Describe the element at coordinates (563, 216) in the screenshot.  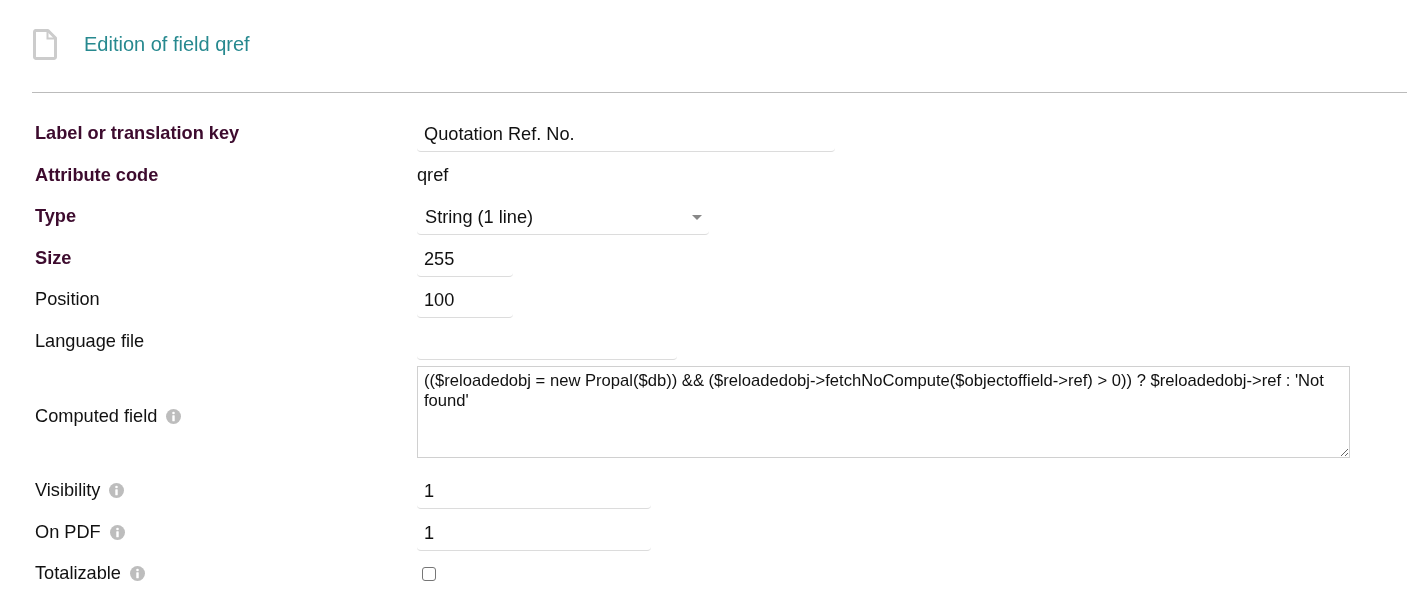
I see `type-select: String (1 line)` at that location.